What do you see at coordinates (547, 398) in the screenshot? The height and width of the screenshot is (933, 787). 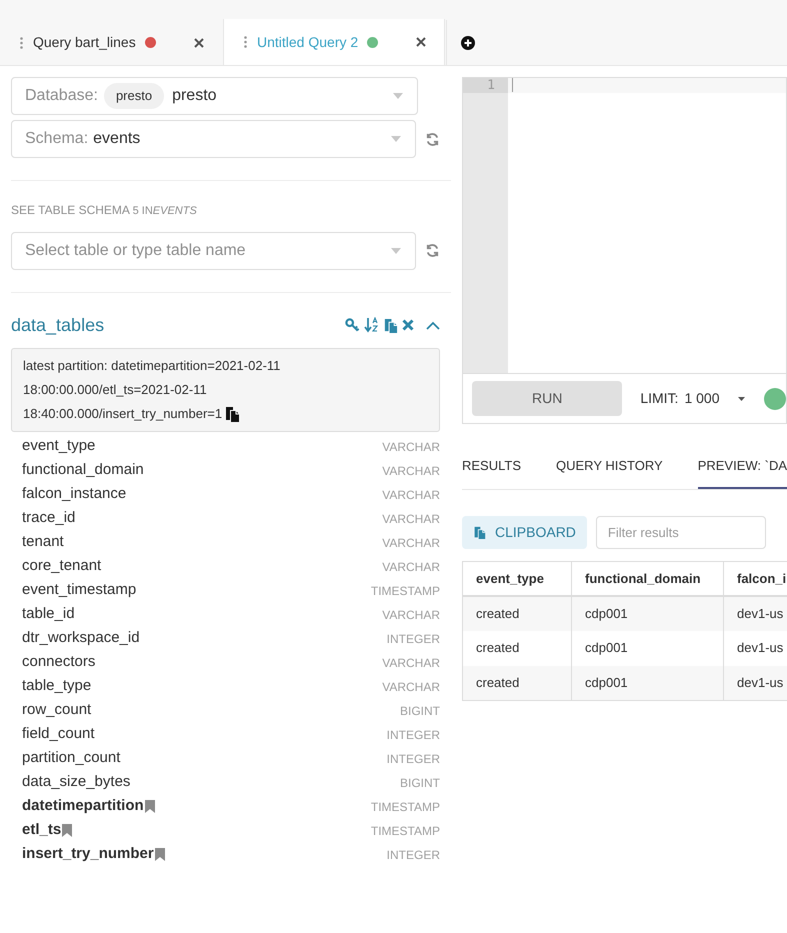 I see `run-button: RUN` at bounding box center [547, 398].